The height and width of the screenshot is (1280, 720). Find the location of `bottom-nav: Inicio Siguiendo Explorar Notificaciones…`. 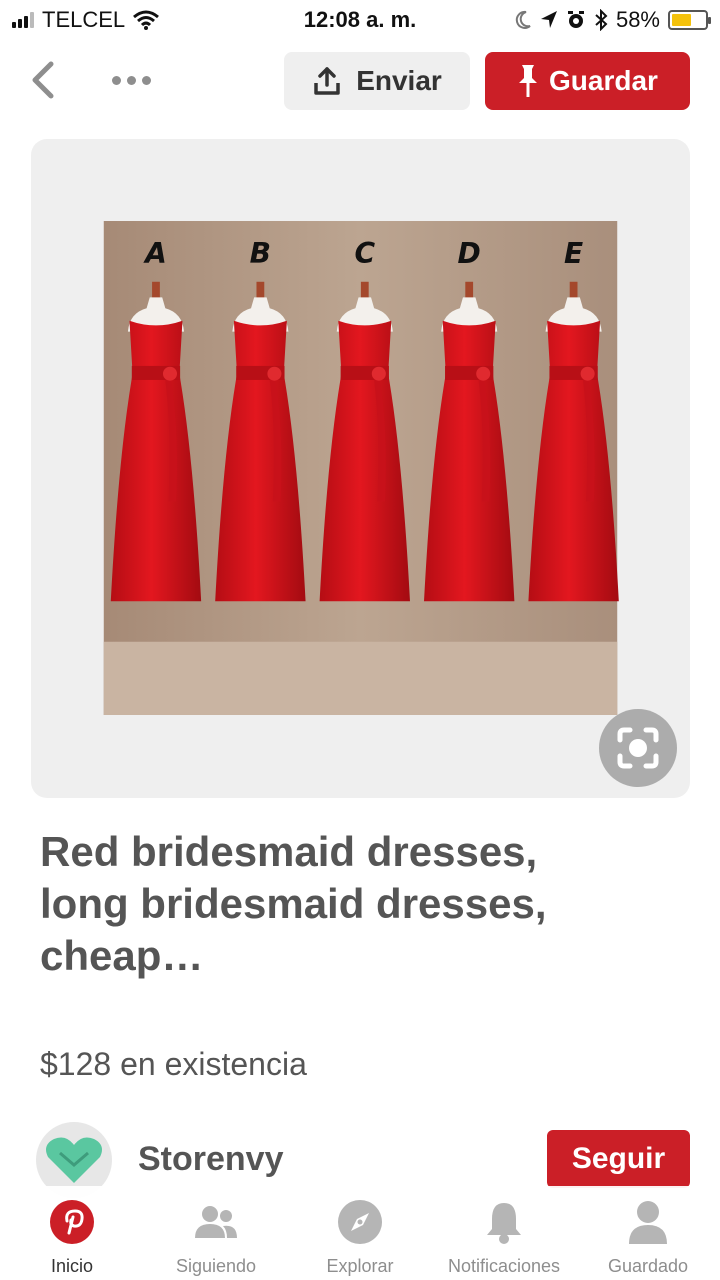

bottom-nav: Inicio Siguiendo Explorar Notificaciones… is located at coordinates (360, 1233).